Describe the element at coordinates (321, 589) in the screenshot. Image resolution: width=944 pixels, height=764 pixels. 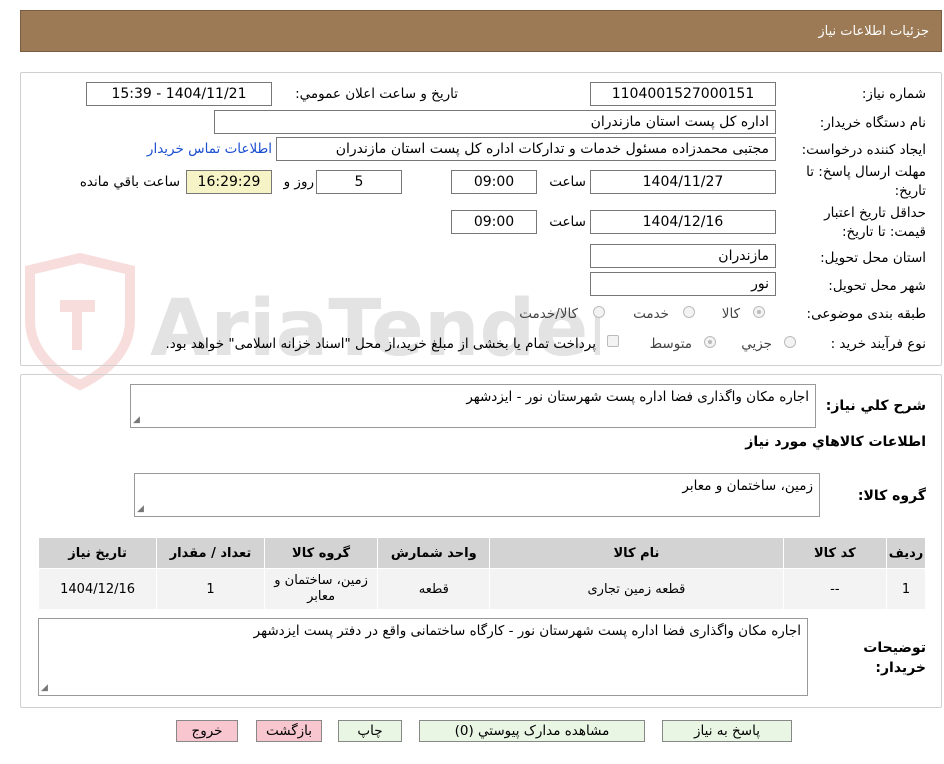
I see `cell-group: زمین، ساختمان و معابر` at that location.